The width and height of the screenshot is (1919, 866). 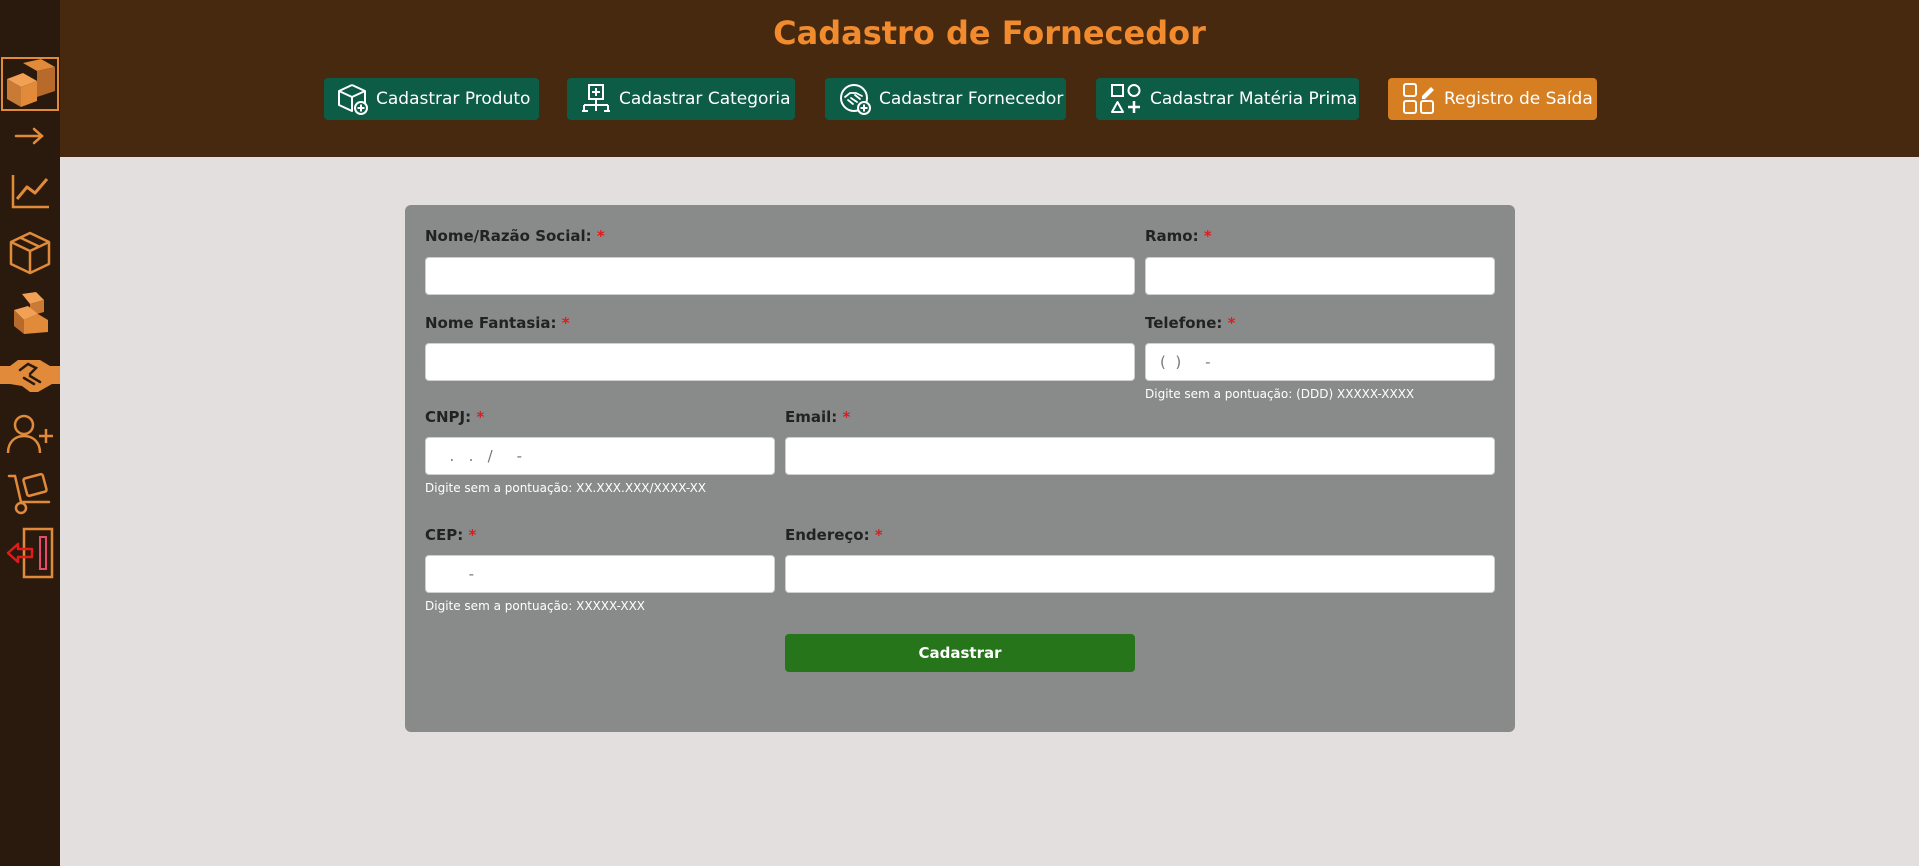 What do you see at coordinates (1254, 99) in the screenshot?
I see `cadastrar-materia-prima-label: Cadastrar Matéria Prima` at bounding box center [1254, 99].